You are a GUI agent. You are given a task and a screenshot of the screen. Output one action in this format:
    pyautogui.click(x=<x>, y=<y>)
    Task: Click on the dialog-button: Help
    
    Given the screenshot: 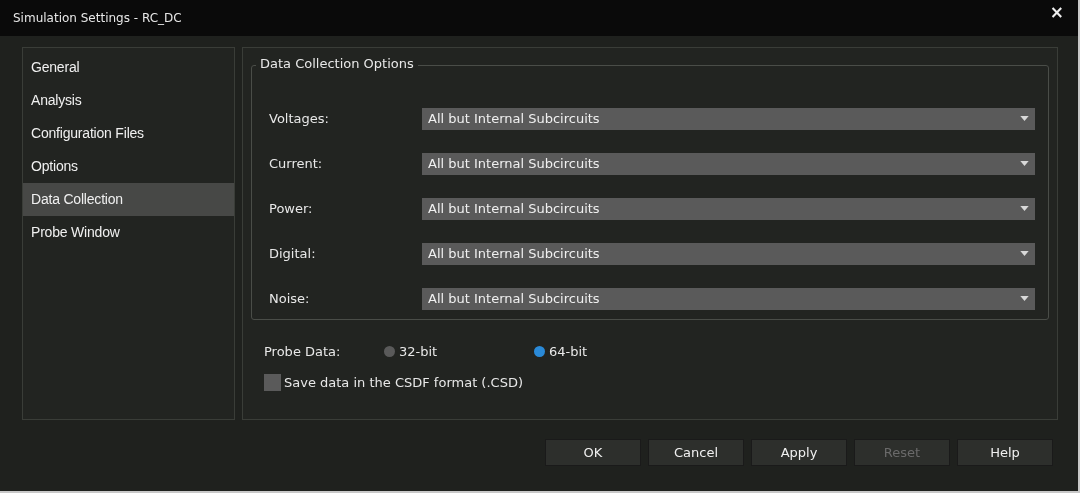 What is the action you would take?
    pyautogui.click(x=1005, y=452)
    